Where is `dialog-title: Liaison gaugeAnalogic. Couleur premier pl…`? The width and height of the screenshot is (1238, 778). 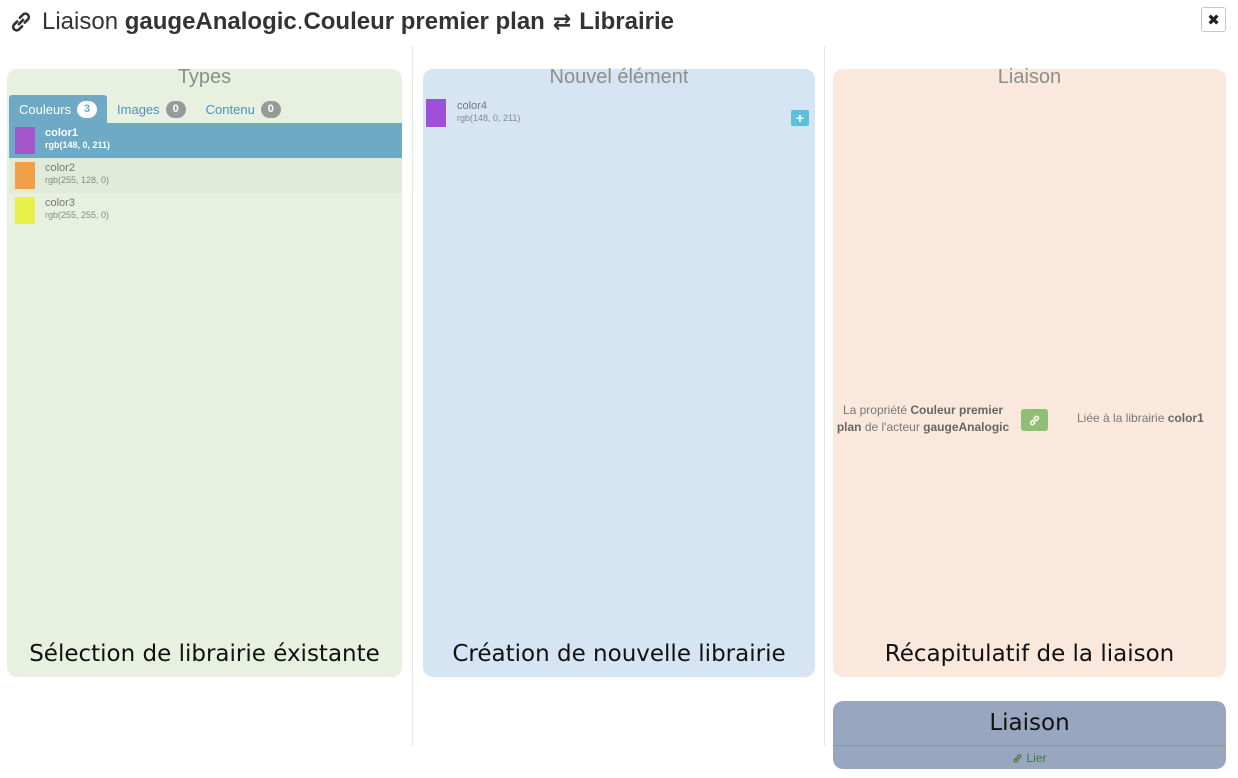 dialog-title: Liaison gaugeAnalogic. Couleur premier pl… is located at coordinates (341, 22).